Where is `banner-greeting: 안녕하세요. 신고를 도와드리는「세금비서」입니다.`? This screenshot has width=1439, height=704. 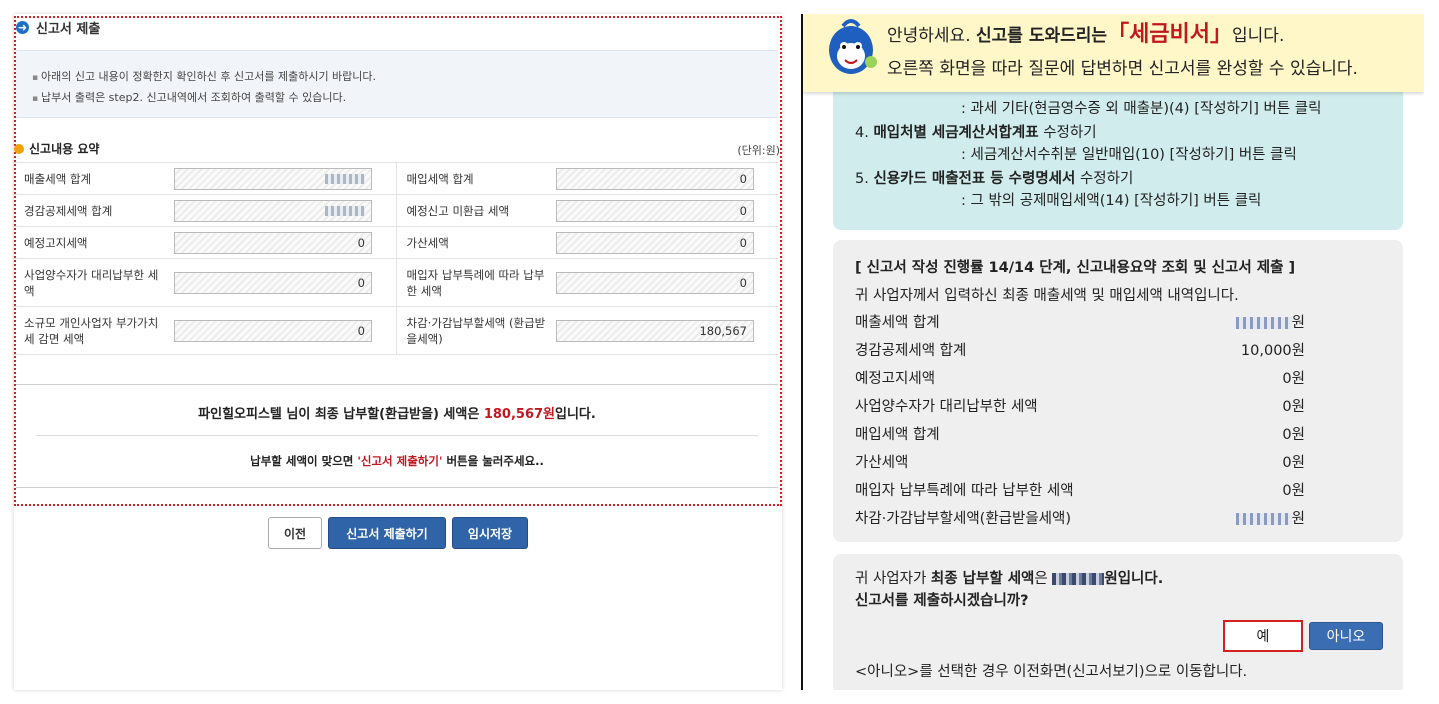
banner-greeting: 안녕하세요. 신고를 도와드리는「세금비서」입니다. is located at coordinates (1086, 34).